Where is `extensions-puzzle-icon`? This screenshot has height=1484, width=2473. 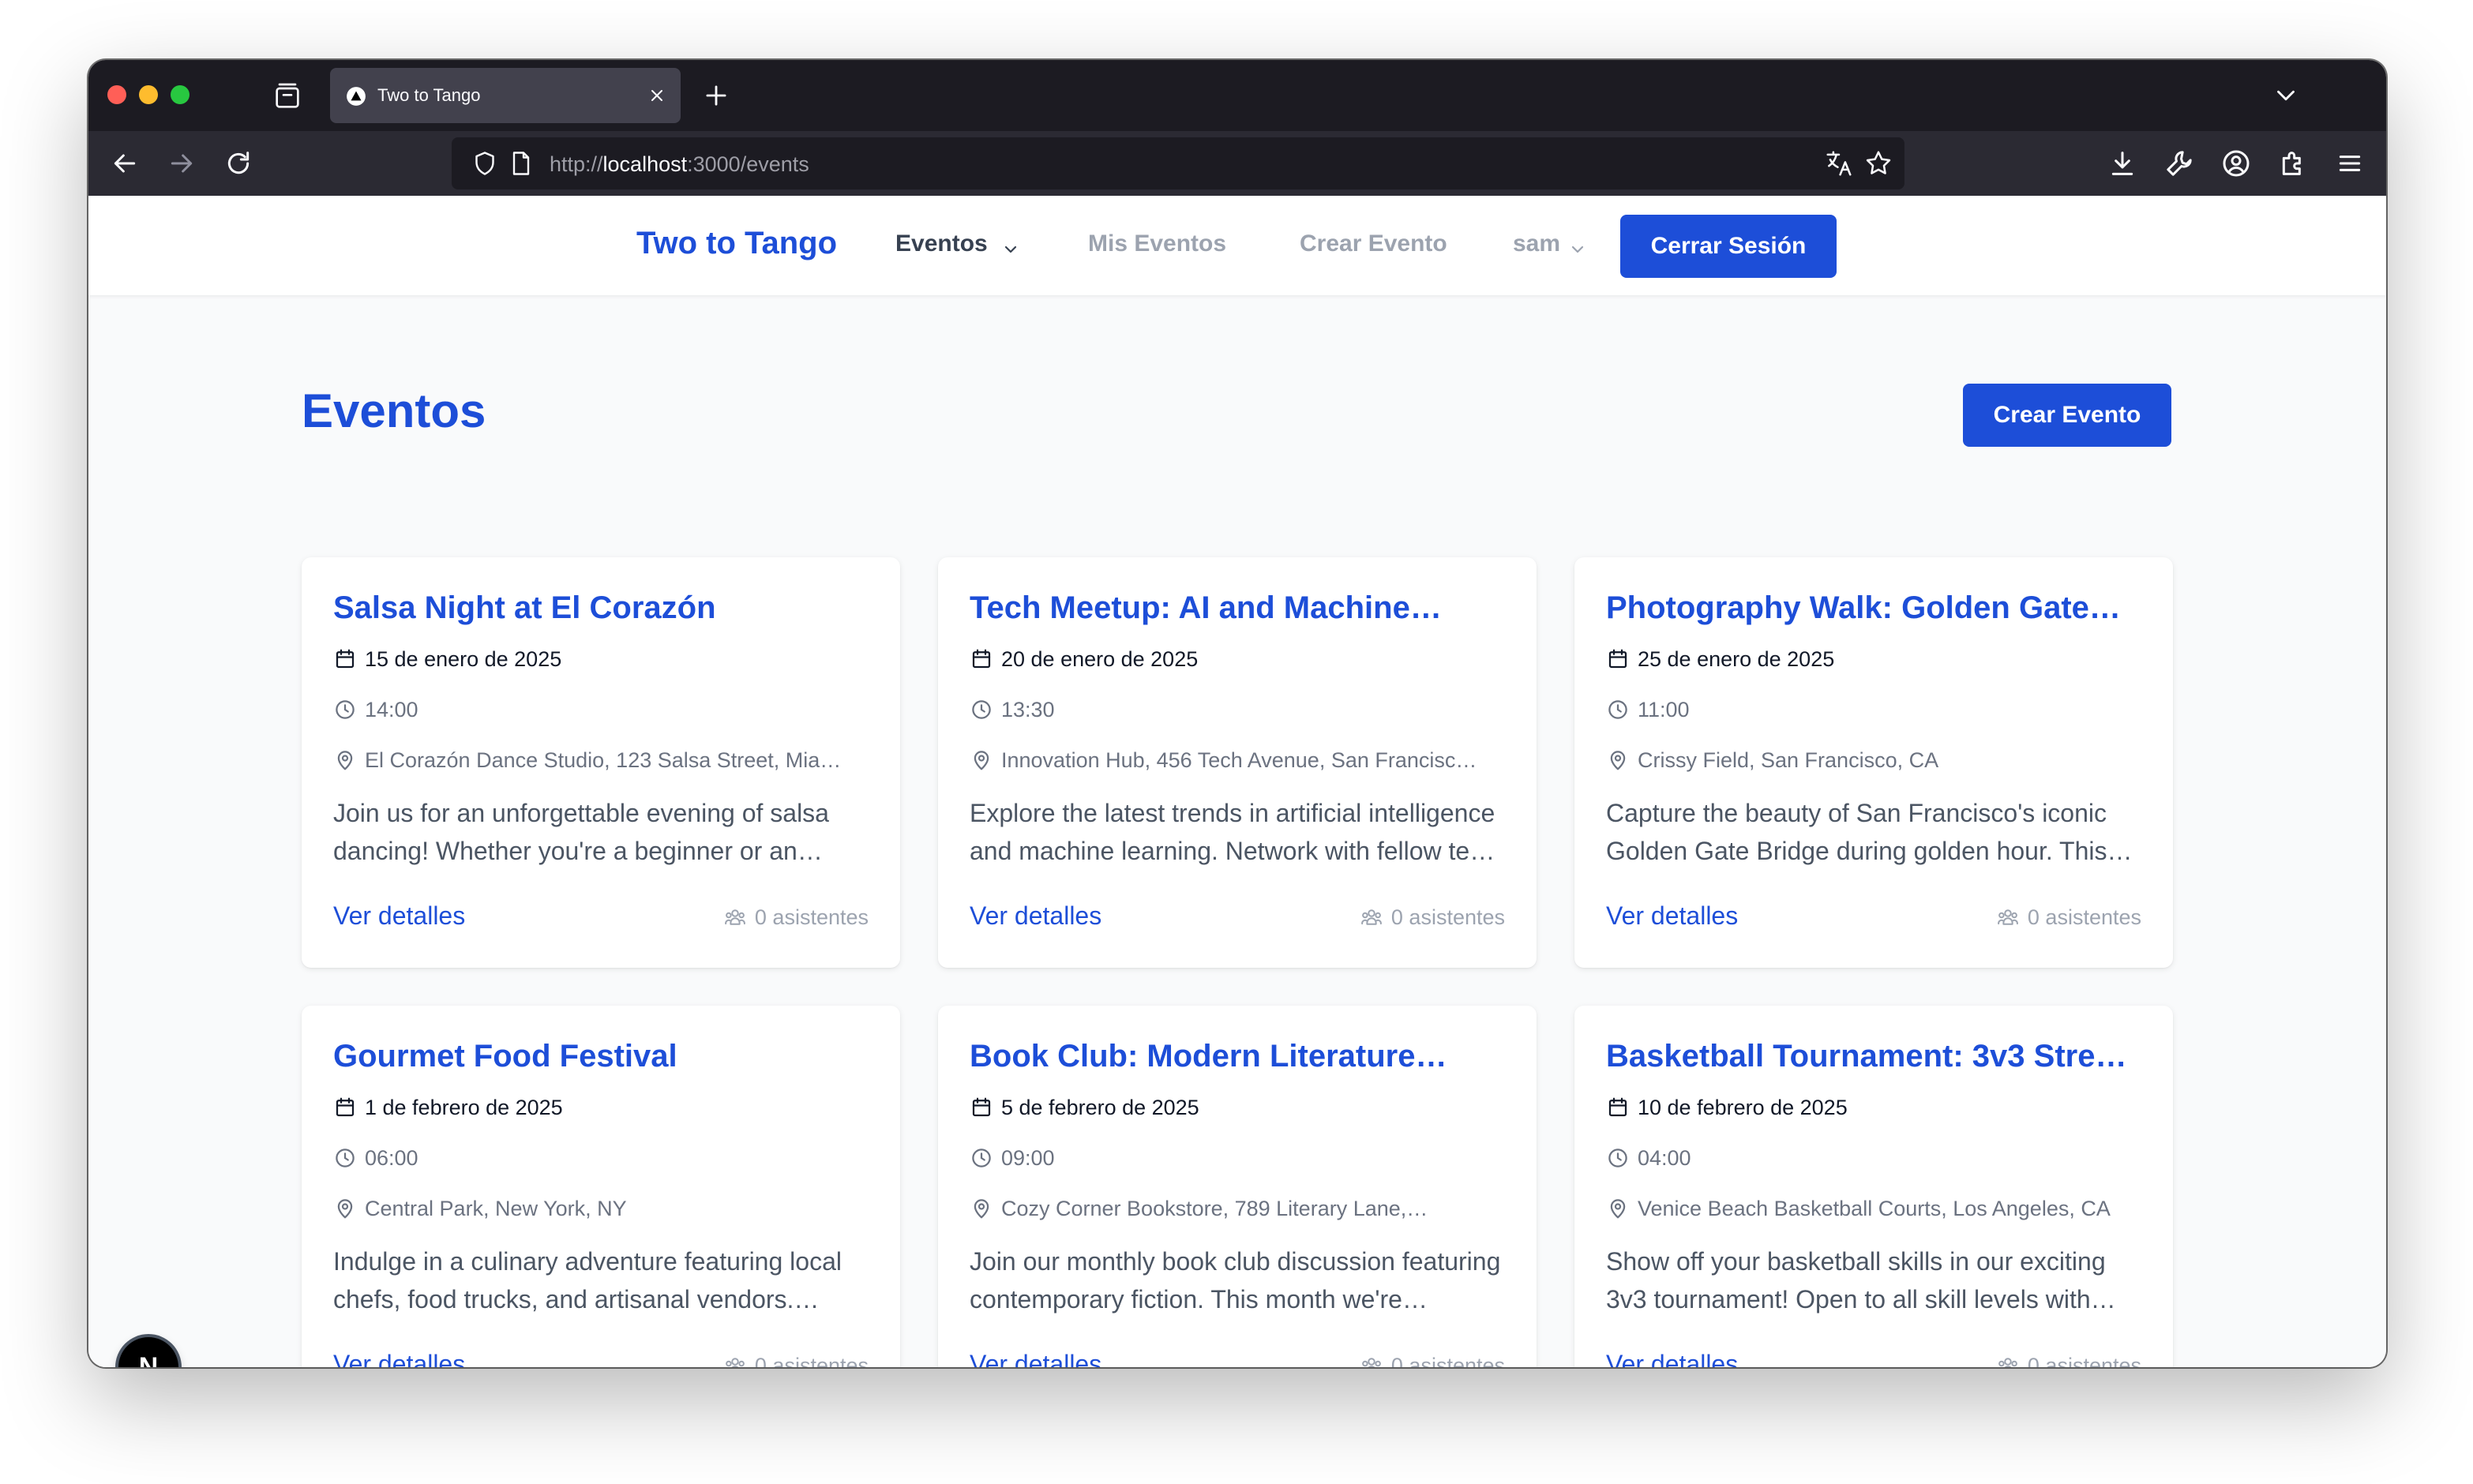 extensions-puzzle-icon is located at coordinates (2293, 163).